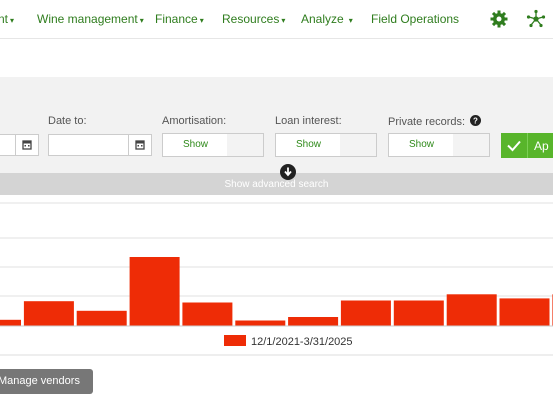 This screenshot has height=400, width=553. What do you see at coordinates (322, 19) in the screenshot?
I see `nav-item-label: Analyze` at bounding box center [322, 19].